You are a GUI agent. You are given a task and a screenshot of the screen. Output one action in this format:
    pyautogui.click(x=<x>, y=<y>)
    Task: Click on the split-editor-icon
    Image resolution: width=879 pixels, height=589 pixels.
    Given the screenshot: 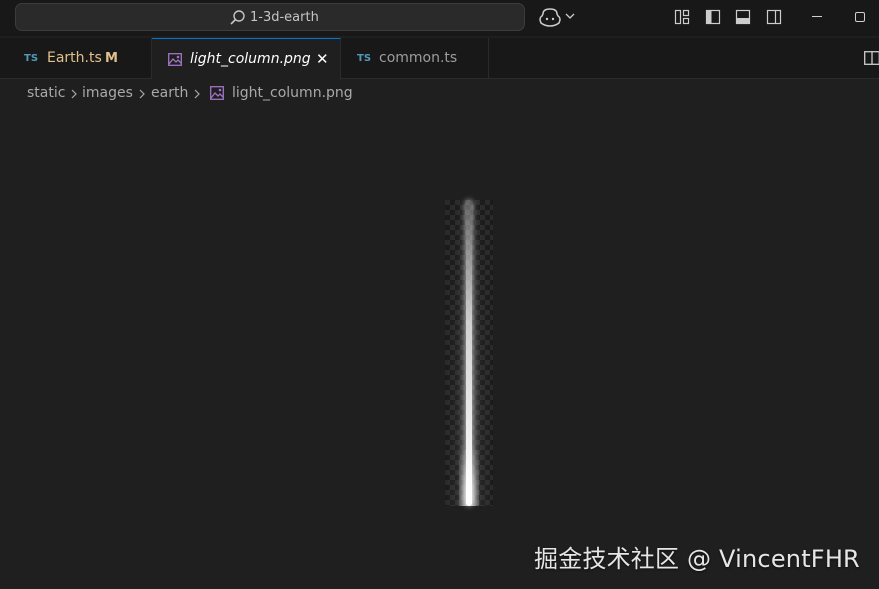 What is the action you would take?
    pyautogui.click(x=871, y=58)
    